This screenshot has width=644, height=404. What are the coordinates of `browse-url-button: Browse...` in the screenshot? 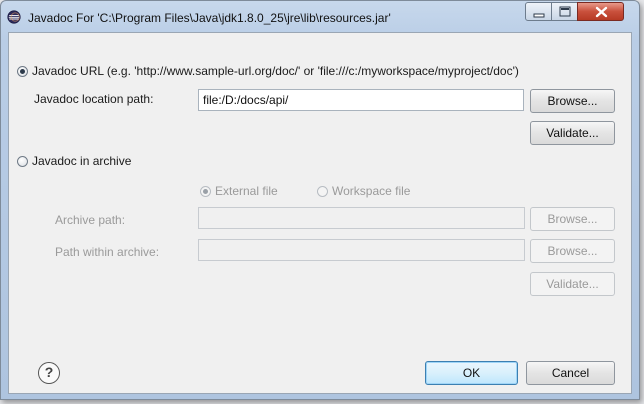 It's located at (572, 101).